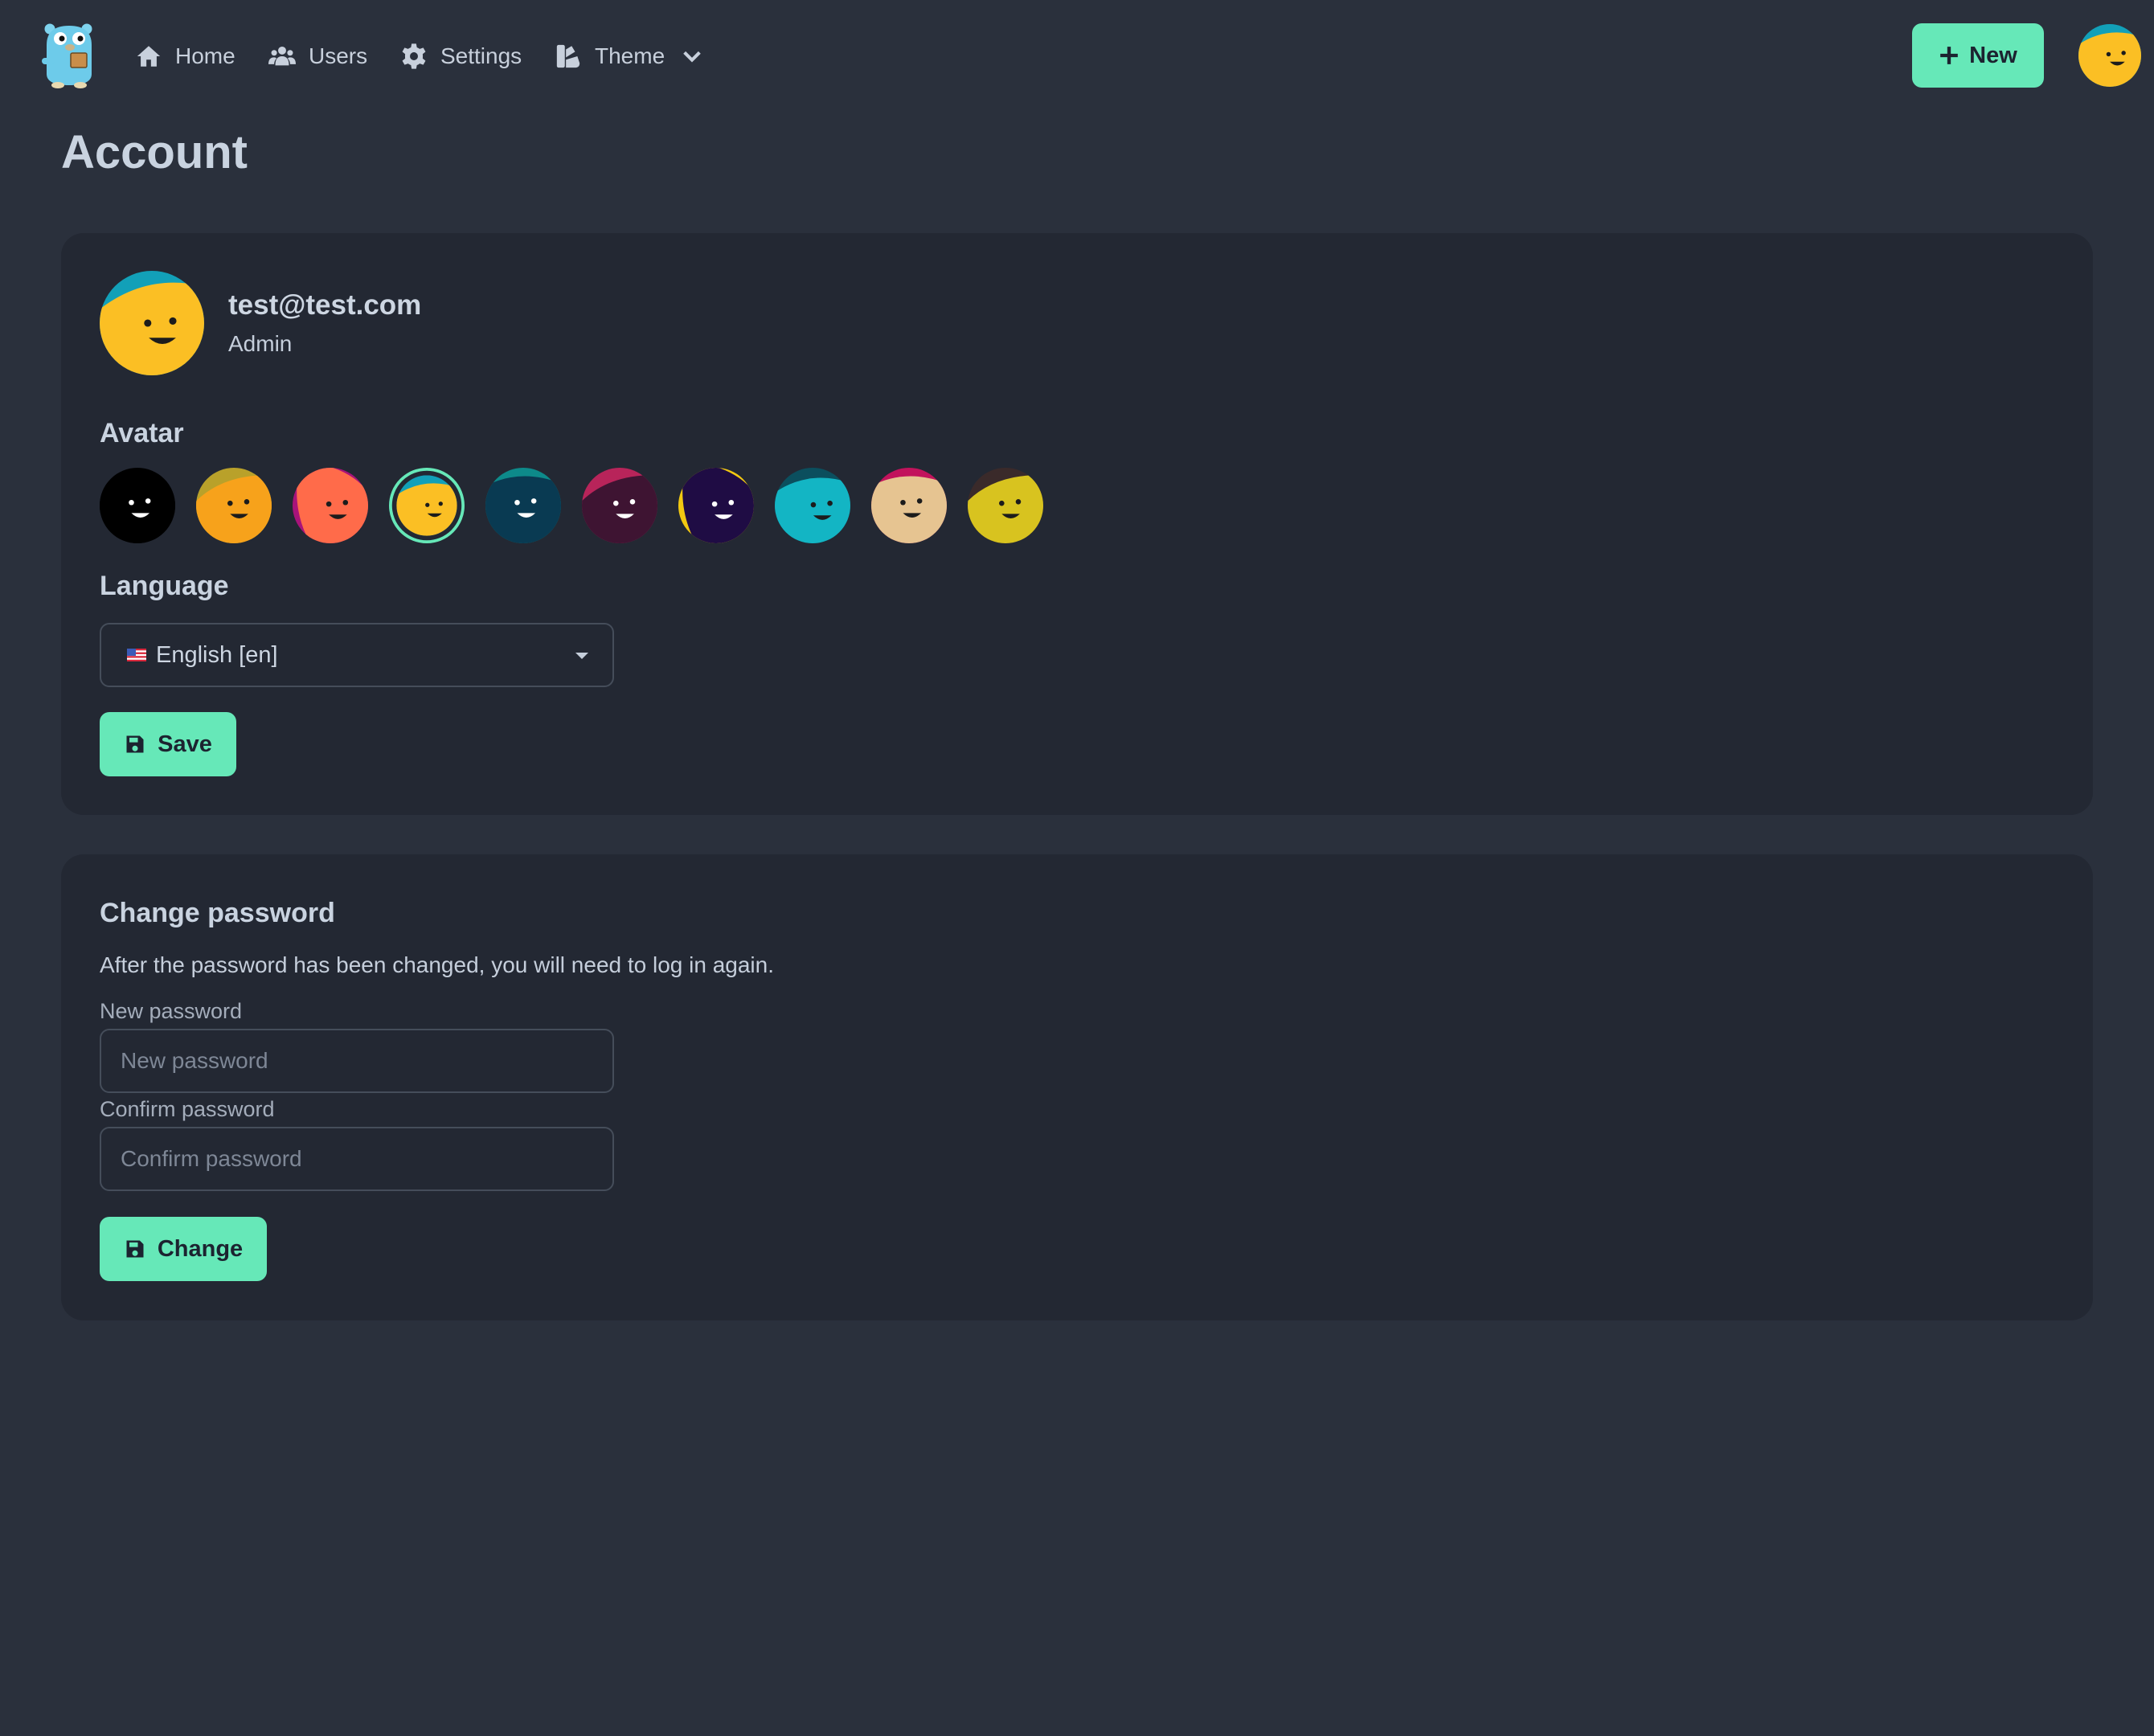  I want to click on nav-home: Home, so click(185, 56).